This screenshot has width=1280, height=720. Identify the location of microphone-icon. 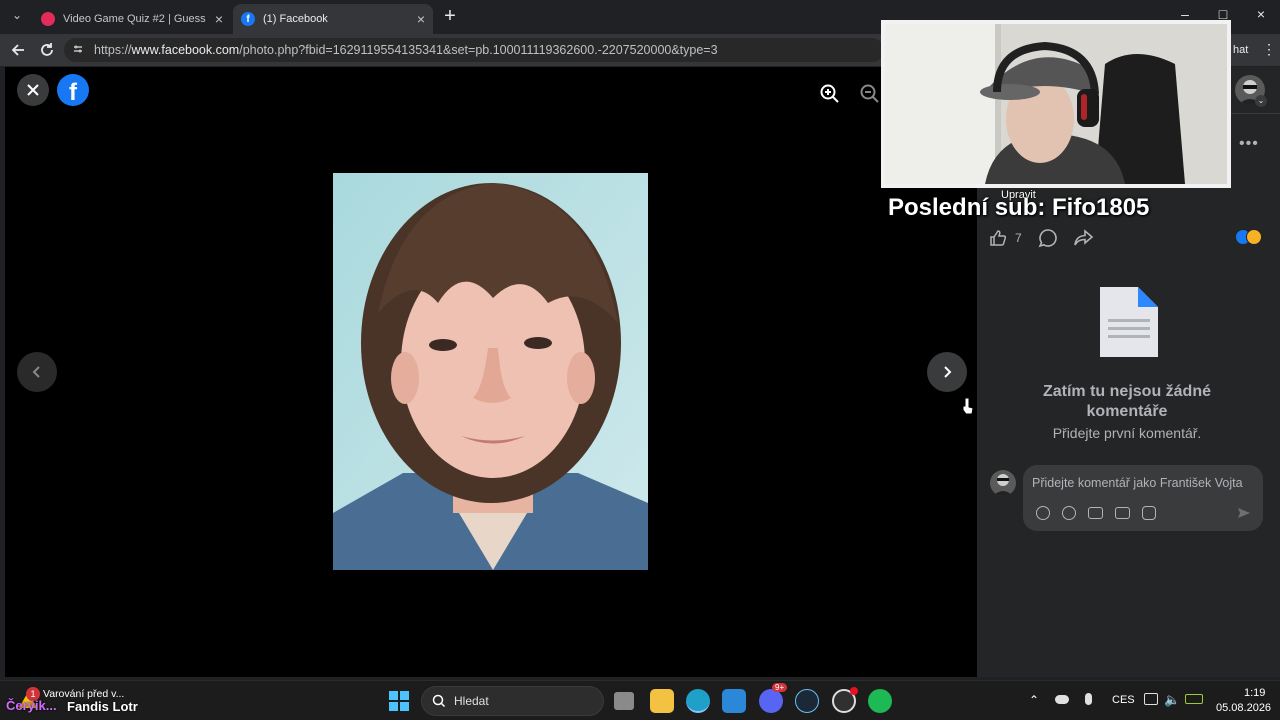
(1088, 699).